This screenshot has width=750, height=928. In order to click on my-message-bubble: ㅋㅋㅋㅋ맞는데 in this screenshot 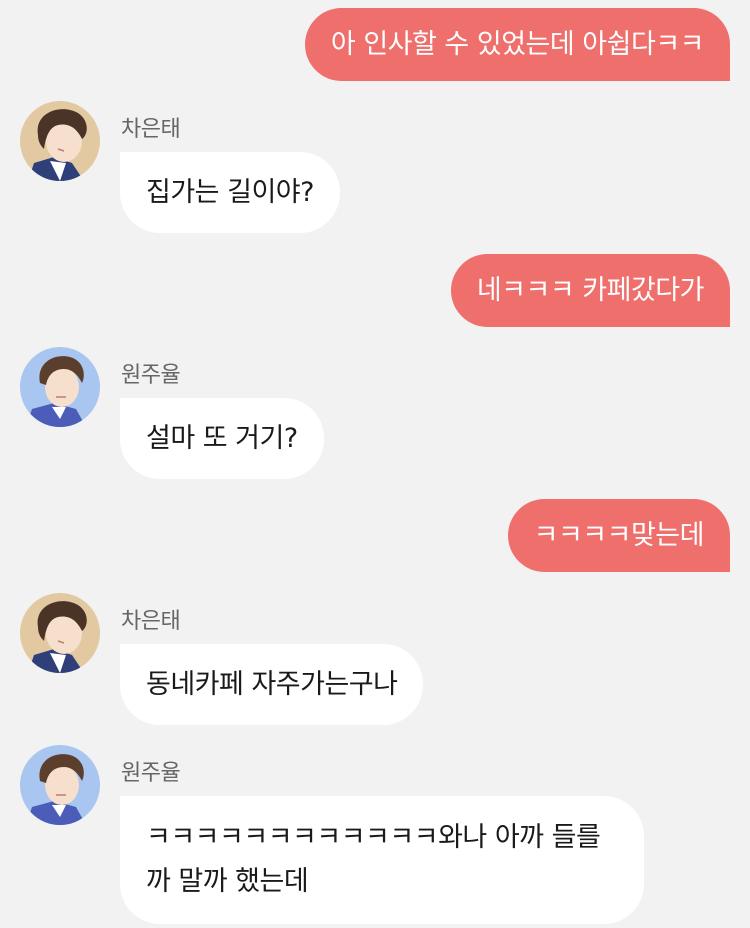, I will do `click(618, 535)`.